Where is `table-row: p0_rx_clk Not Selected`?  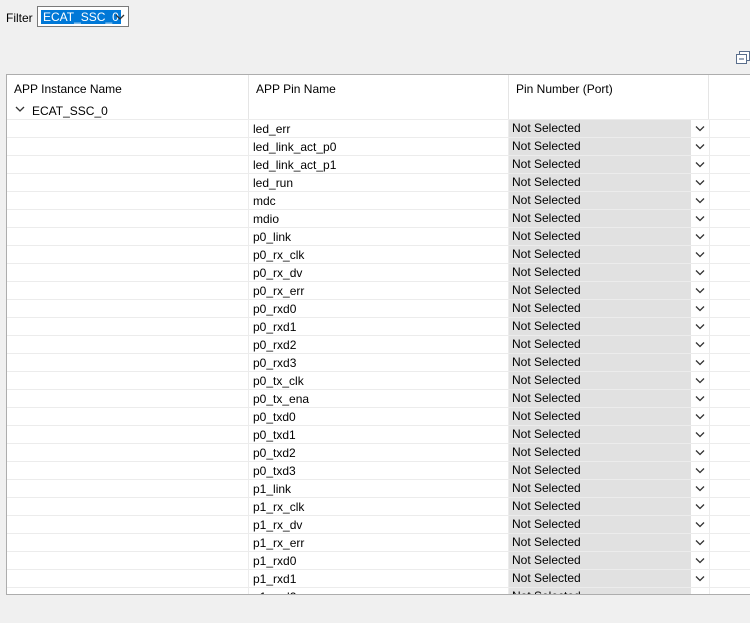 table-row: p0_rx_clk Not Selected is located at coordinates (378, 254).